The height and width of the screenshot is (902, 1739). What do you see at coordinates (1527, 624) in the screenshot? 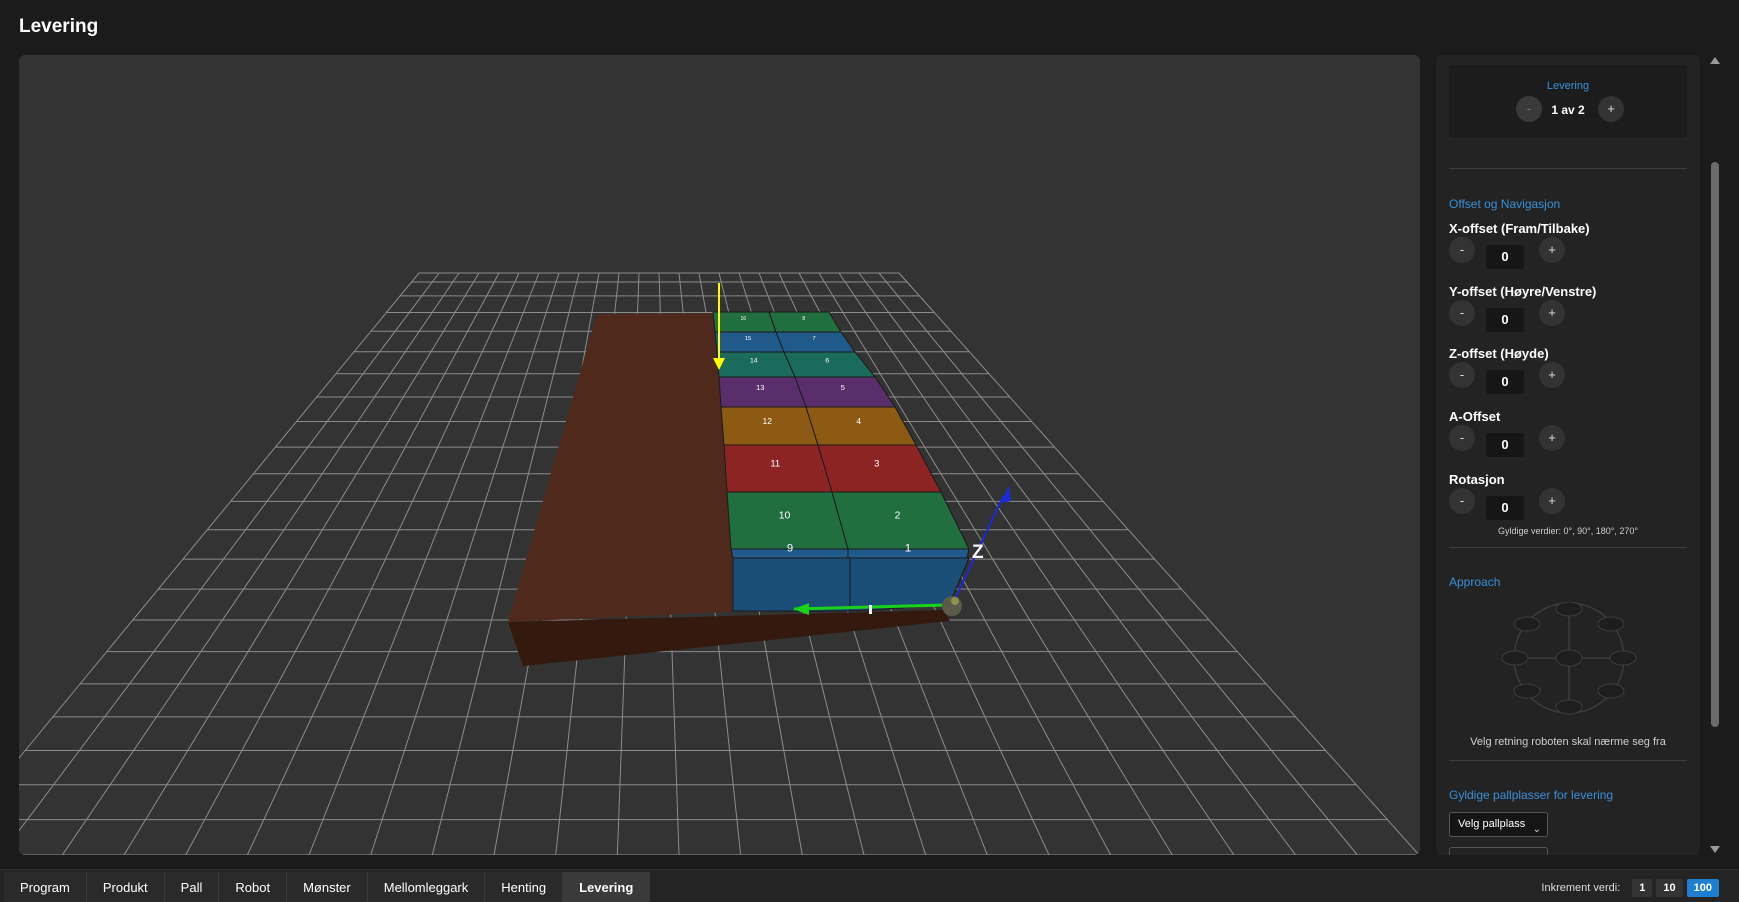
I see `approach-northwest` at bounding box center [1527, 624].